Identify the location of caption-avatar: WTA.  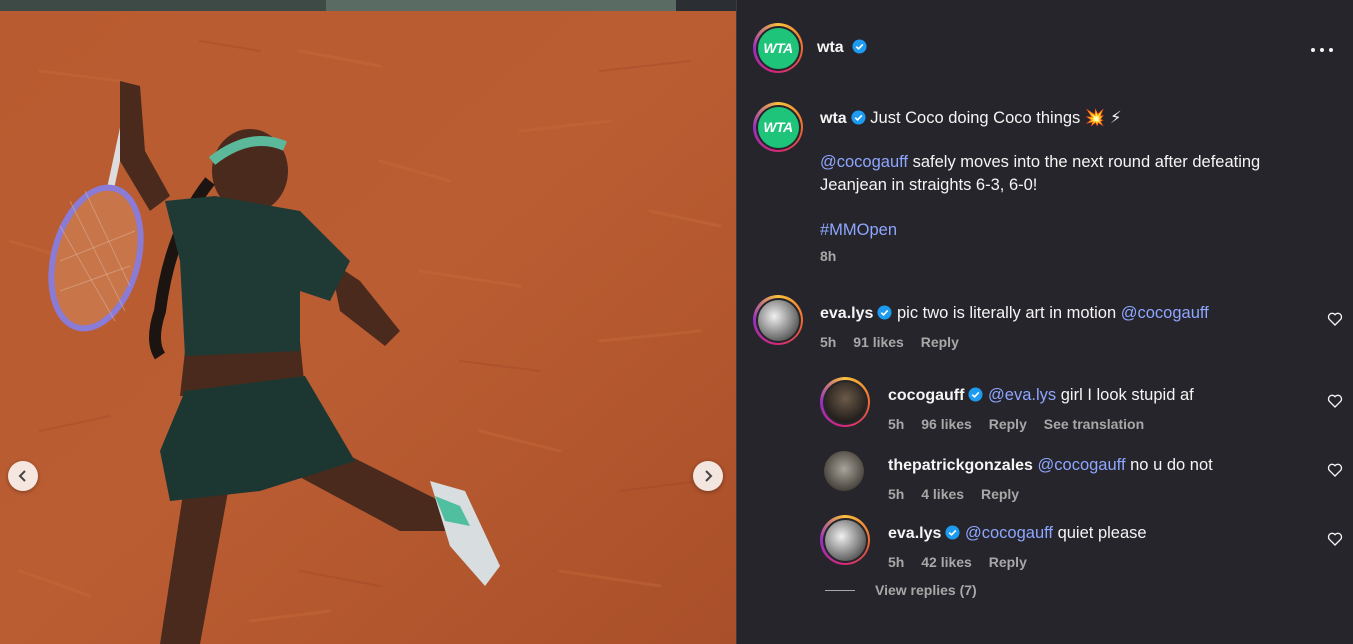
(778, 127).